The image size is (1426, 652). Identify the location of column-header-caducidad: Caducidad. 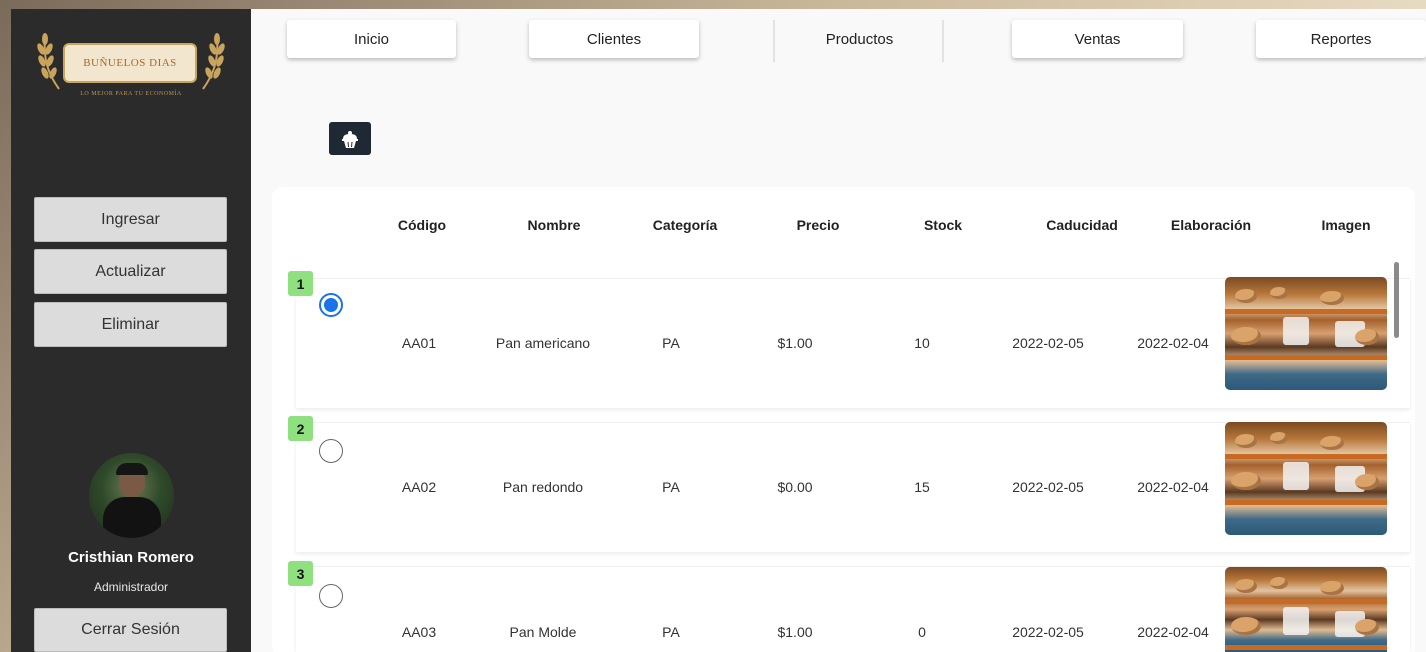
(1082, 225).